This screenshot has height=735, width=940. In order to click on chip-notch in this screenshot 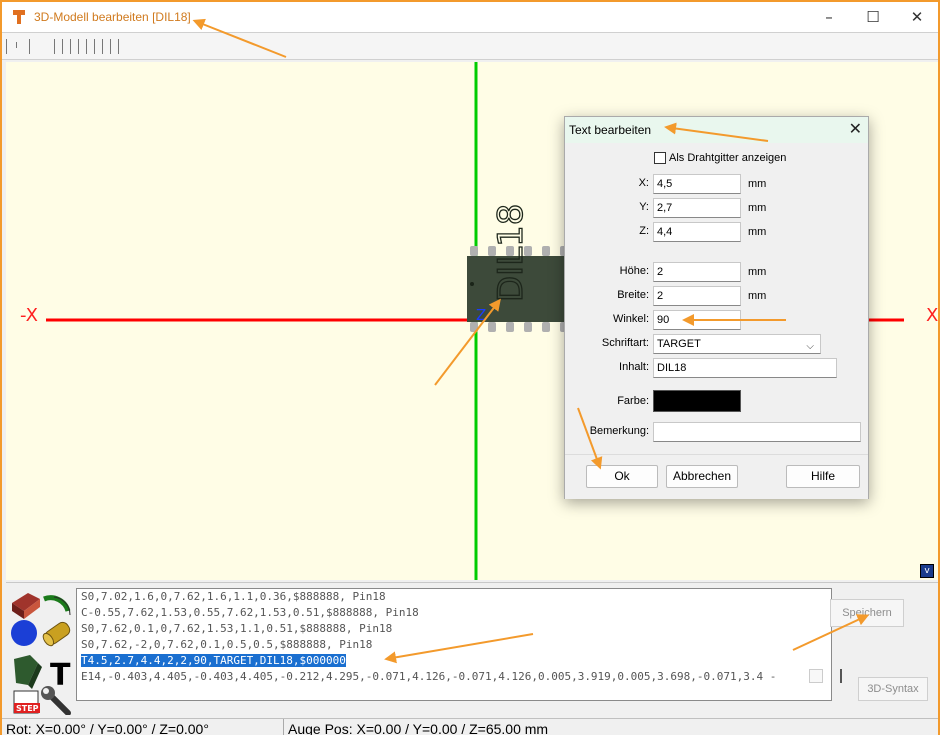, I will do `click(472, 284)`.